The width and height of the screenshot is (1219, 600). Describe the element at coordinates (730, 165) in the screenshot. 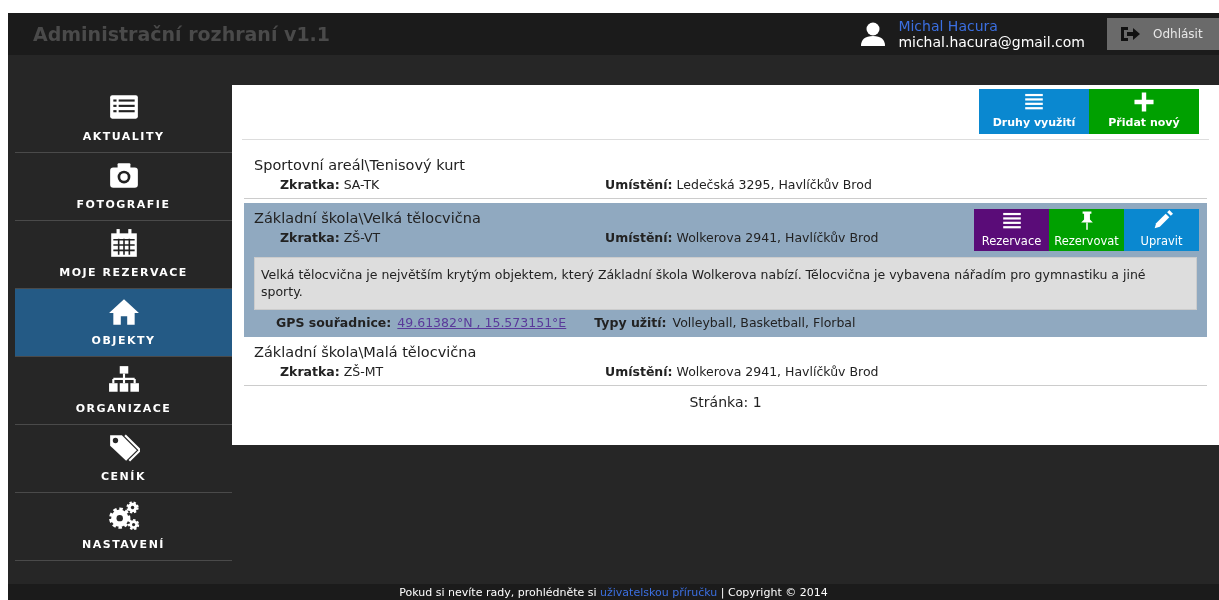

I see `object-name: Sportovní areál\Tenisový kurt` at that location.